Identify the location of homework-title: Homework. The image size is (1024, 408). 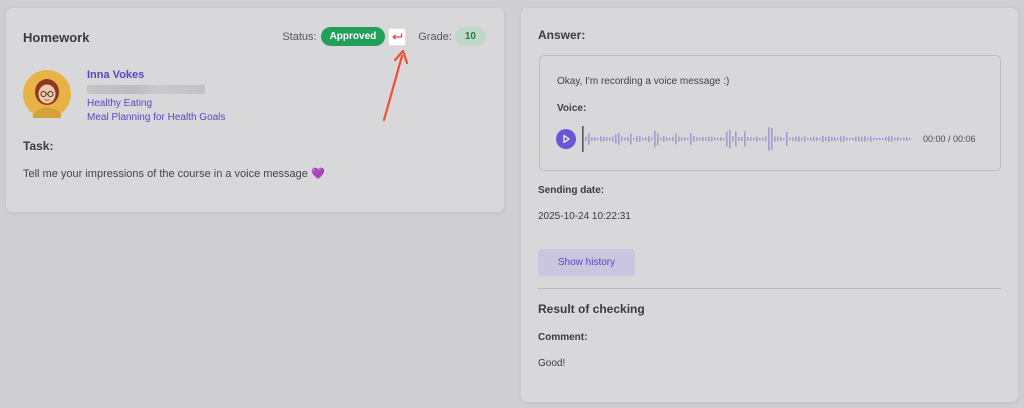
(56, 37).